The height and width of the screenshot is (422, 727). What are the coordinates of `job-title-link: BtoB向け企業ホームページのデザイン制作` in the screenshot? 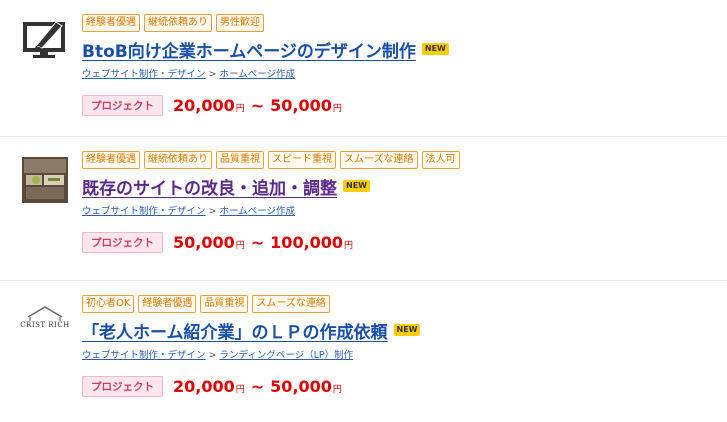 It's located at (249, 49).